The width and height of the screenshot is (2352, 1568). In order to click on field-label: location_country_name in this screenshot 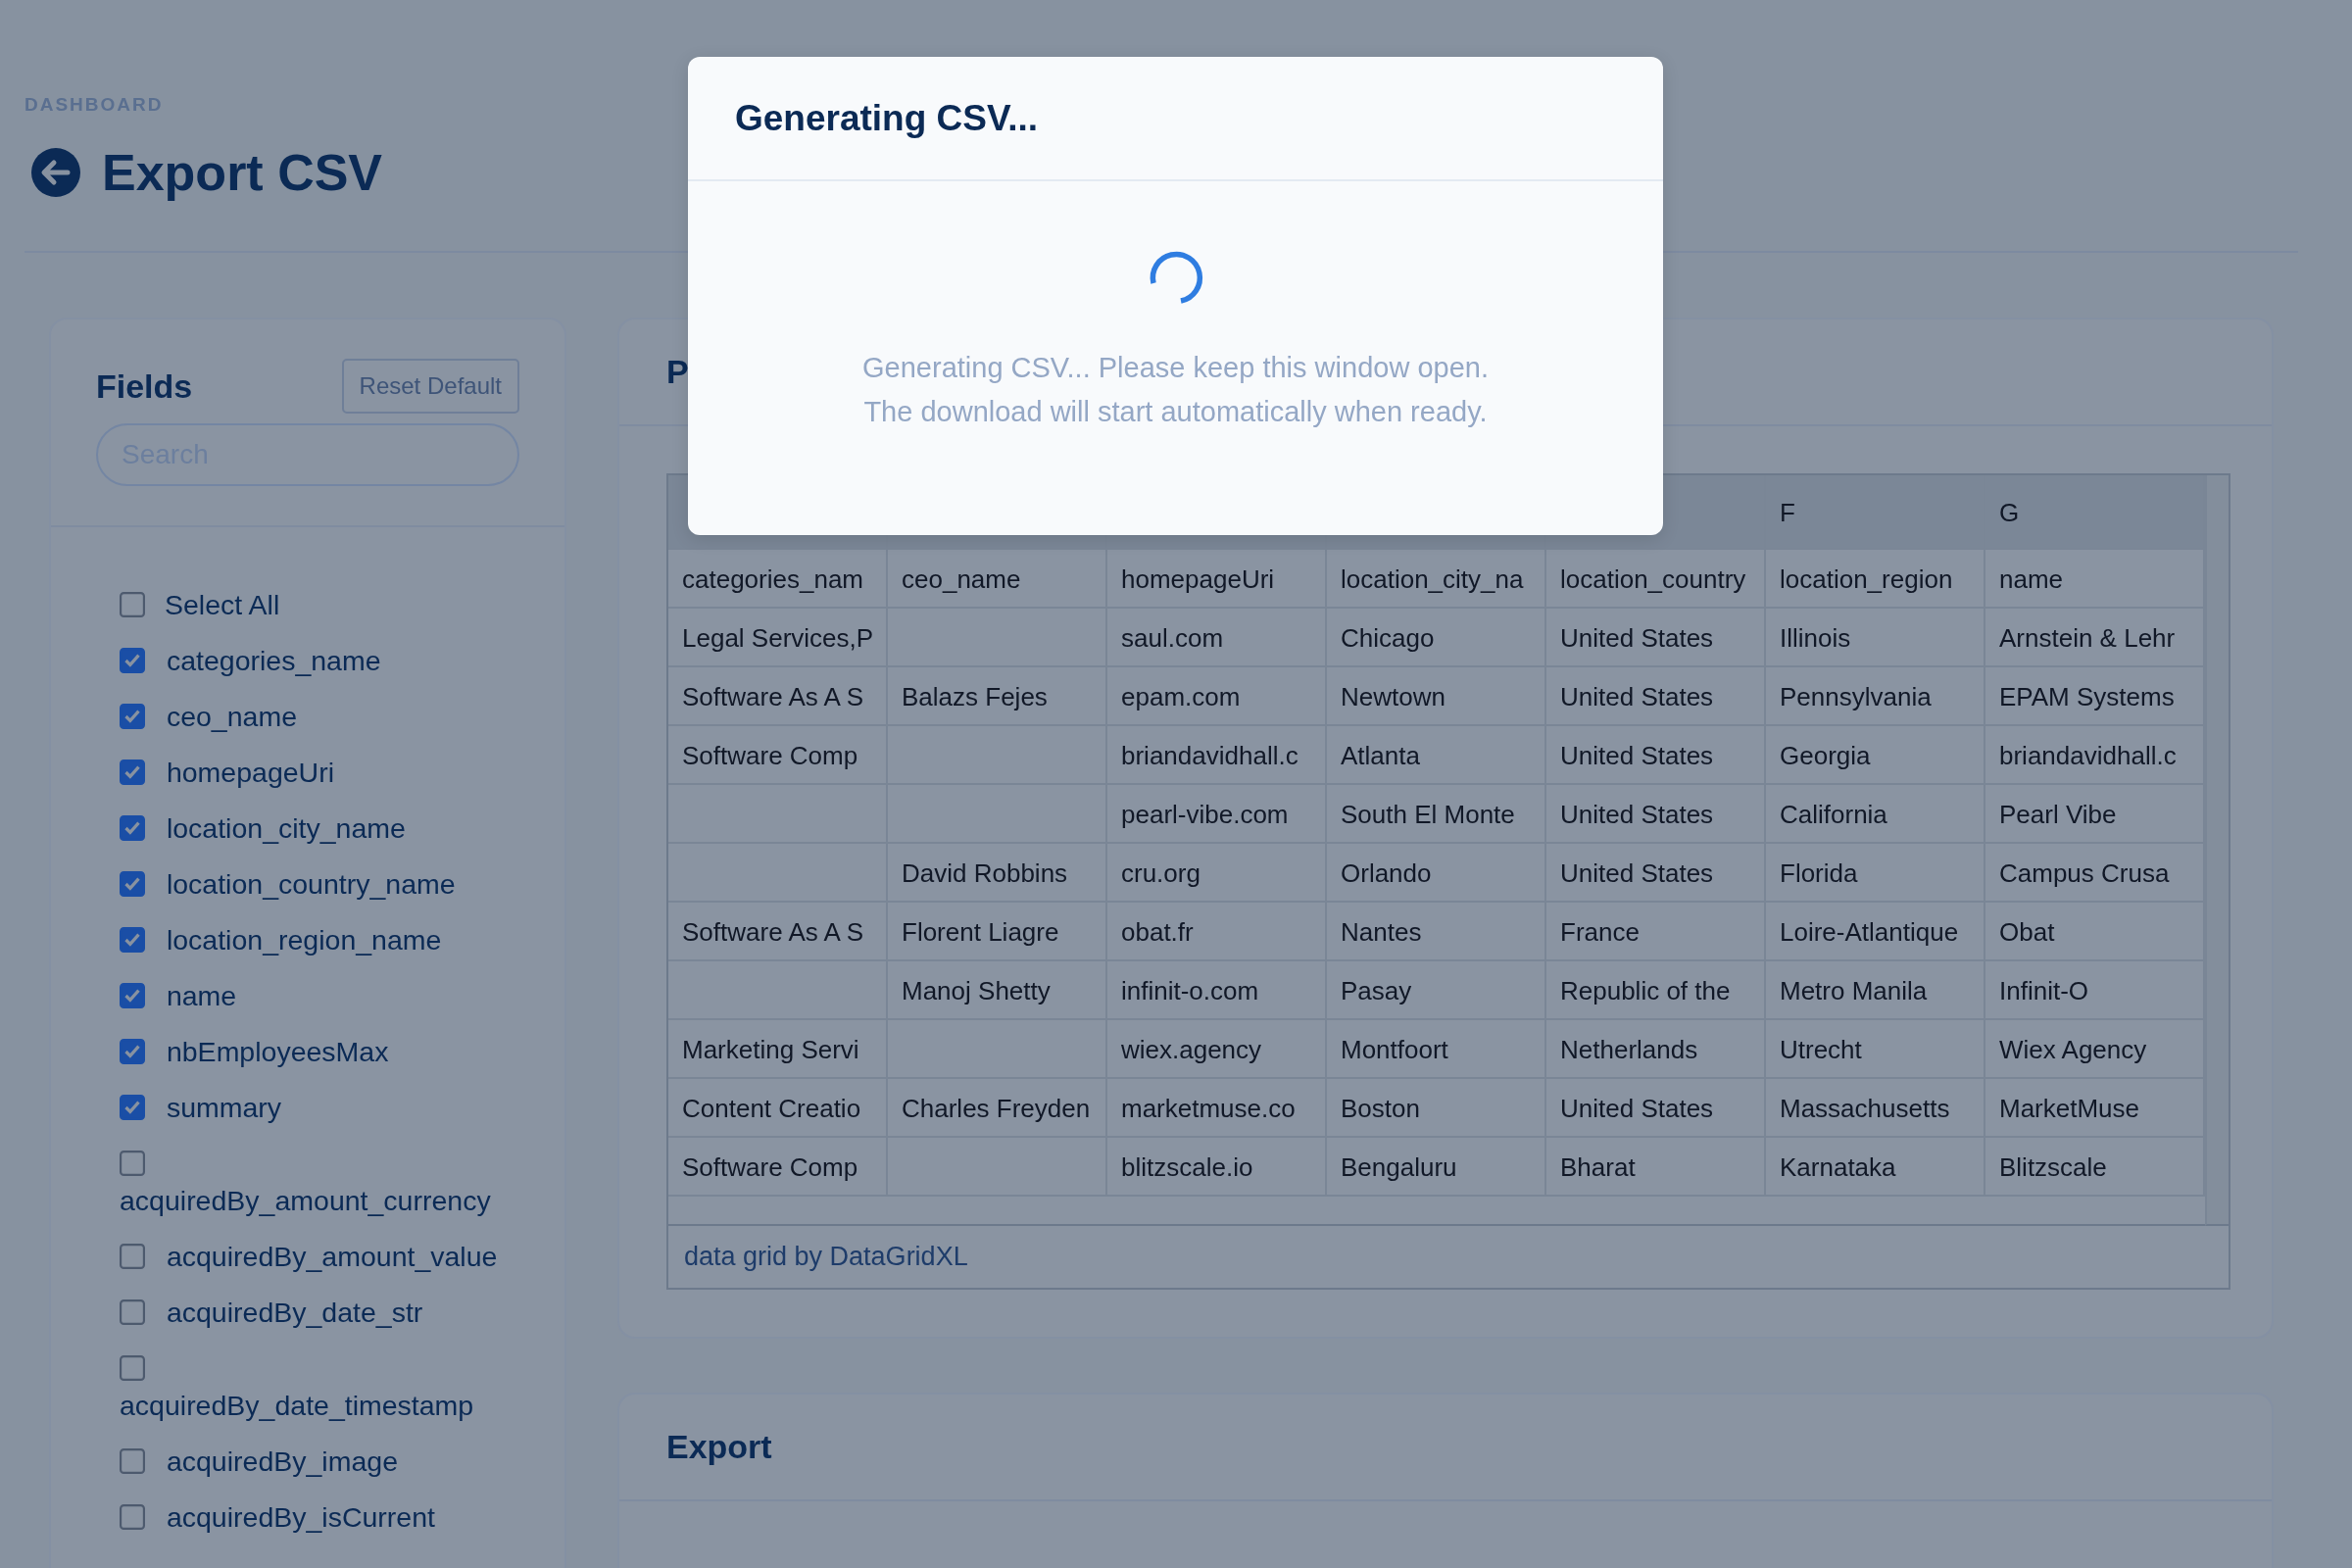, I will do `click(311, 884)`.